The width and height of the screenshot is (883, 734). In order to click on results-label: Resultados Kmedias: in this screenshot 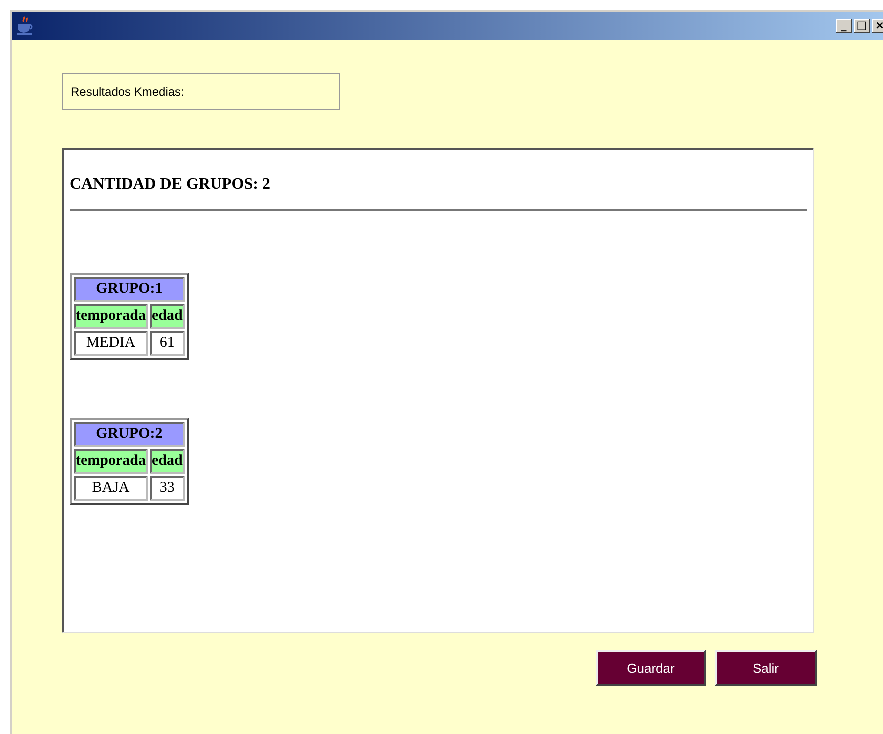, I will do `click(201, 91)`.